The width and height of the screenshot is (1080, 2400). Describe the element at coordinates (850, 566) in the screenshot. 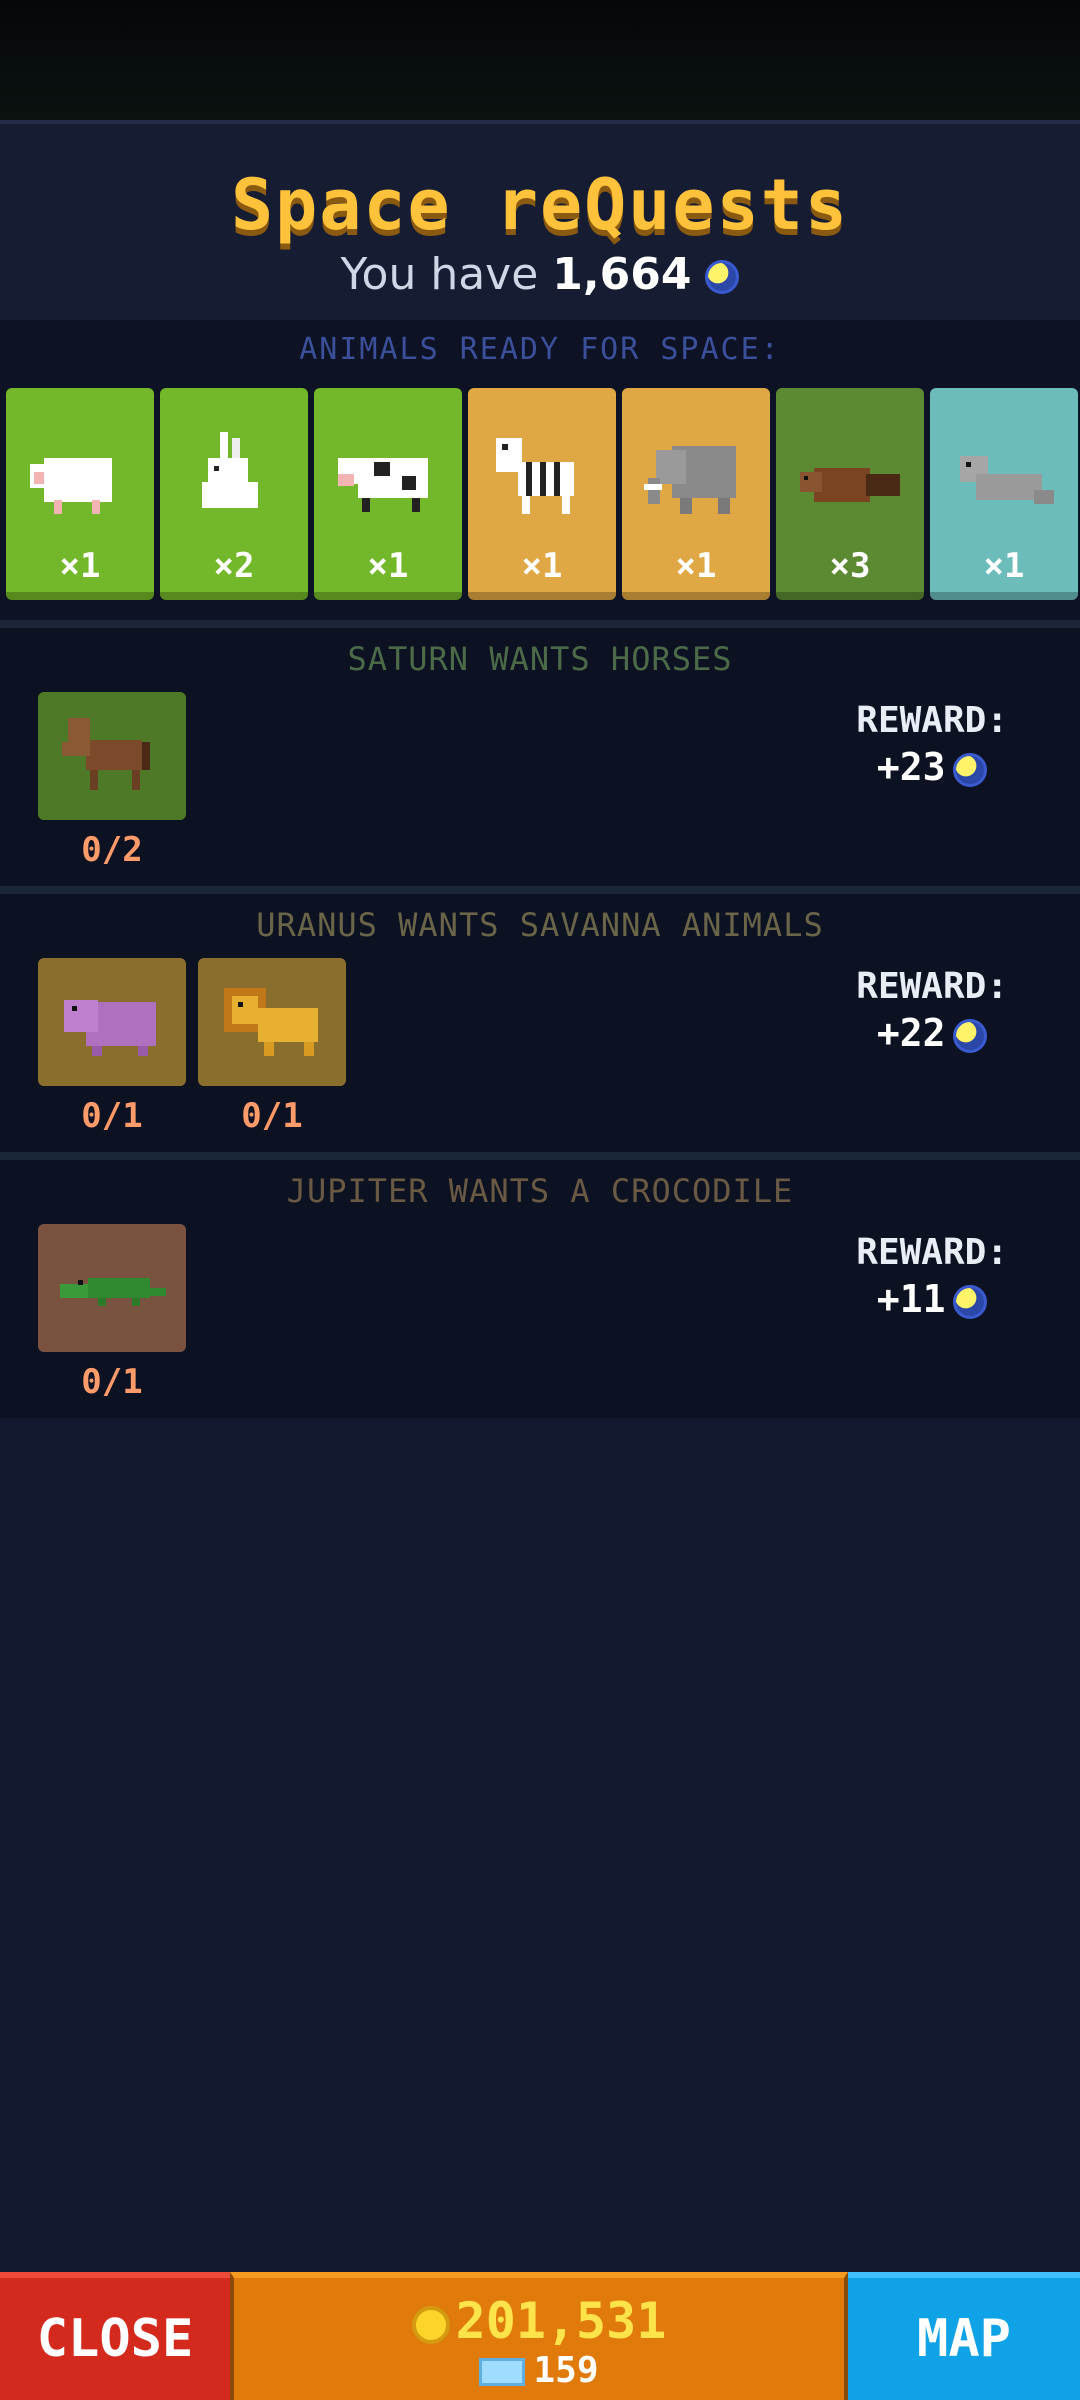

I see `ready-animal-count: ×3` at that location.